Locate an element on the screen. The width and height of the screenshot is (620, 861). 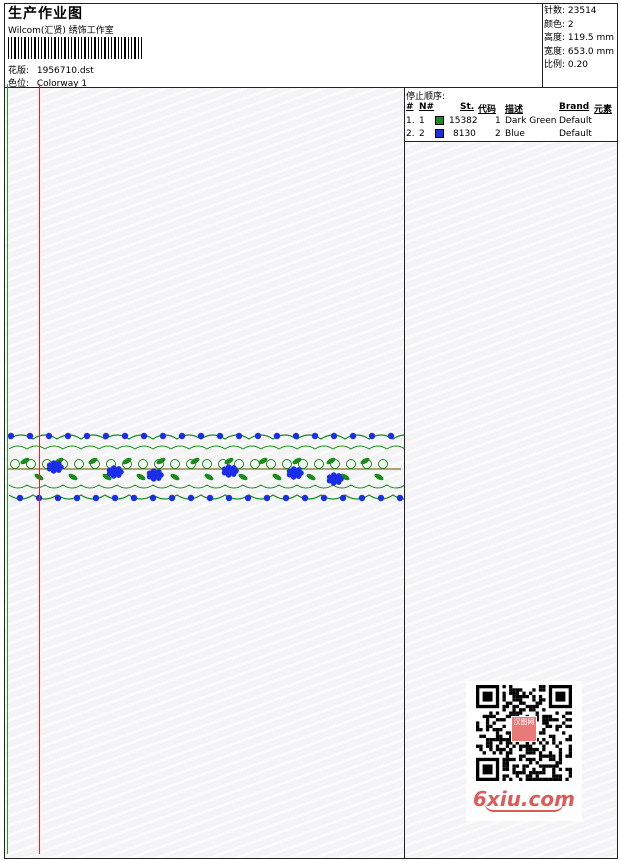
studio-name: Wilcom(汇贤) 绣饰工作室 is located at coordinates (61, 31).